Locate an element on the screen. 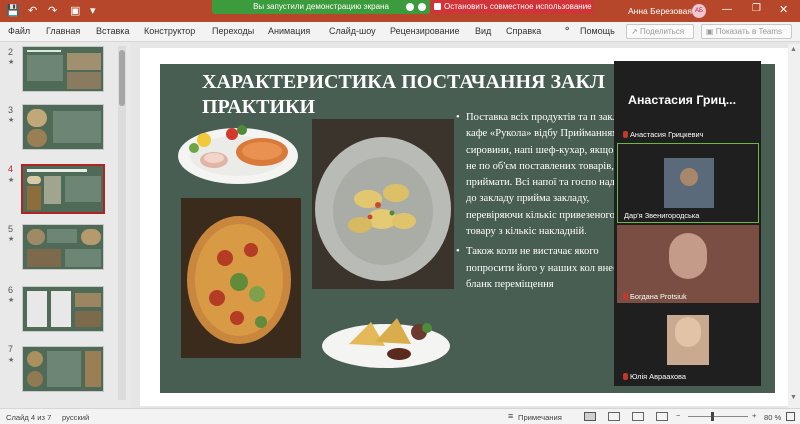 This screenshot has height=424, width=800. zoom-out-icon: − is located at coordinates (678, 415).